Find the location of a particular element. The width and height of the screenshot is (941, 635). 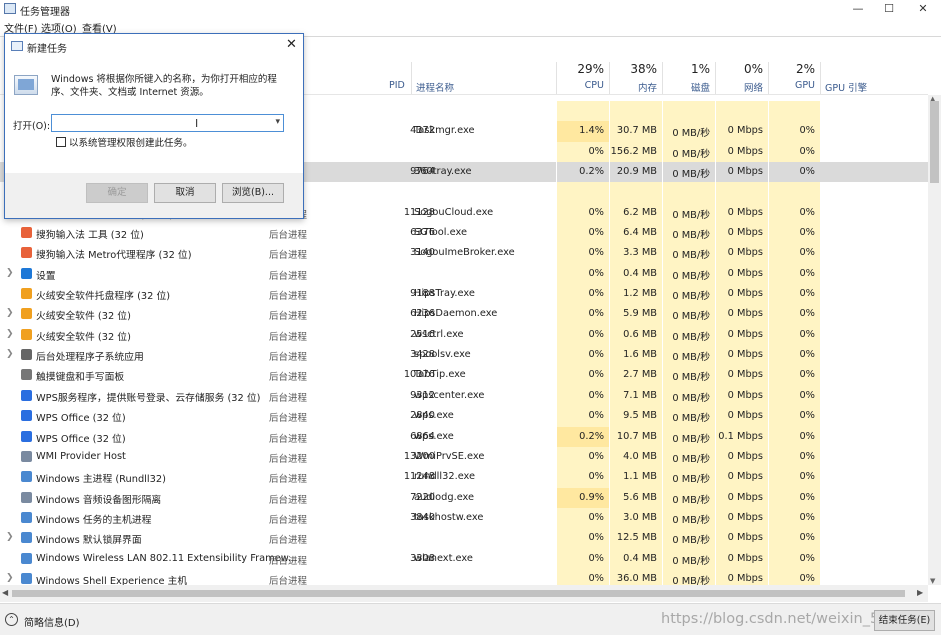

disk-total: 1% is located at coordinates (700, 69).